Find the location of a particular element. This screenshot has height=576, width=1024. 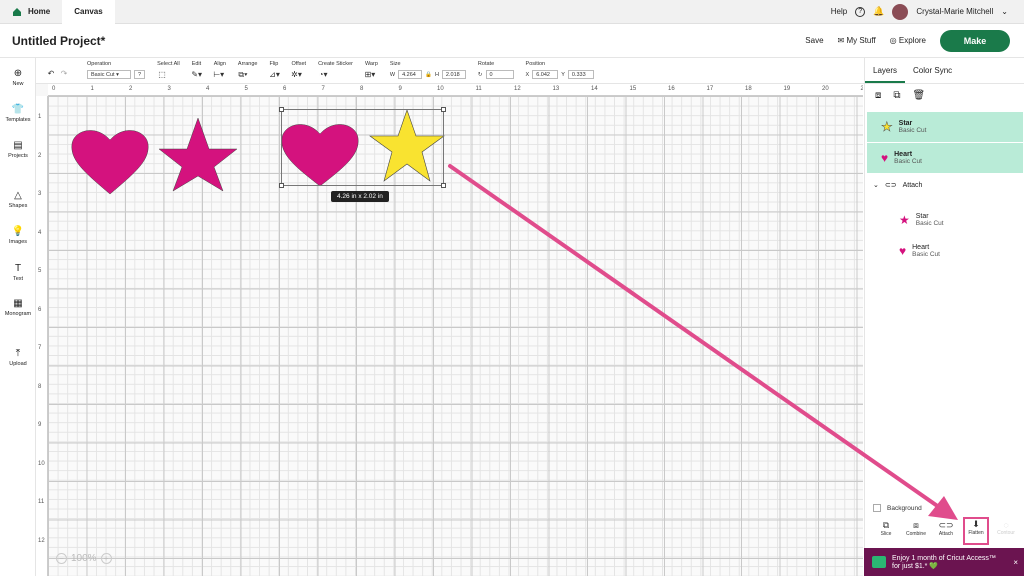

select-all-label: Select All is located at coordinates (168, 64).